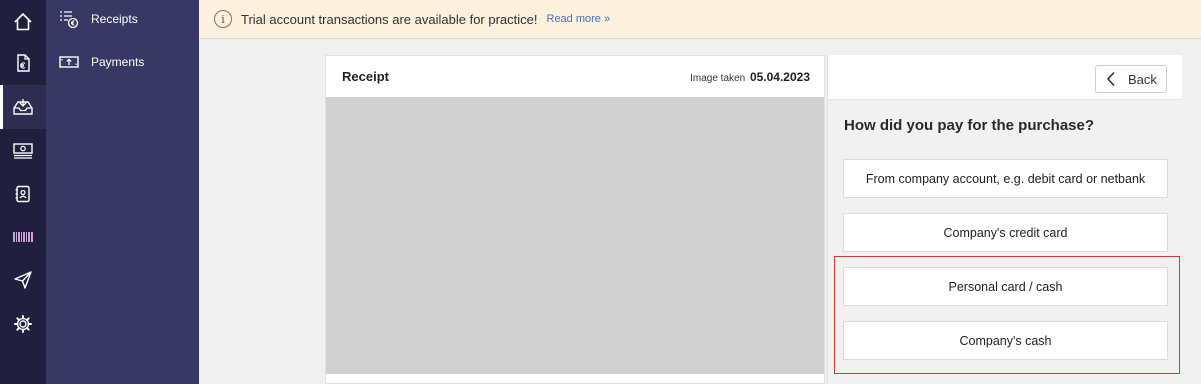 This screenshot has width=1201, height=384. Describe the element at coordinates (1142, 79) in the screenshot. I see `back-button-label: Back` at that location.